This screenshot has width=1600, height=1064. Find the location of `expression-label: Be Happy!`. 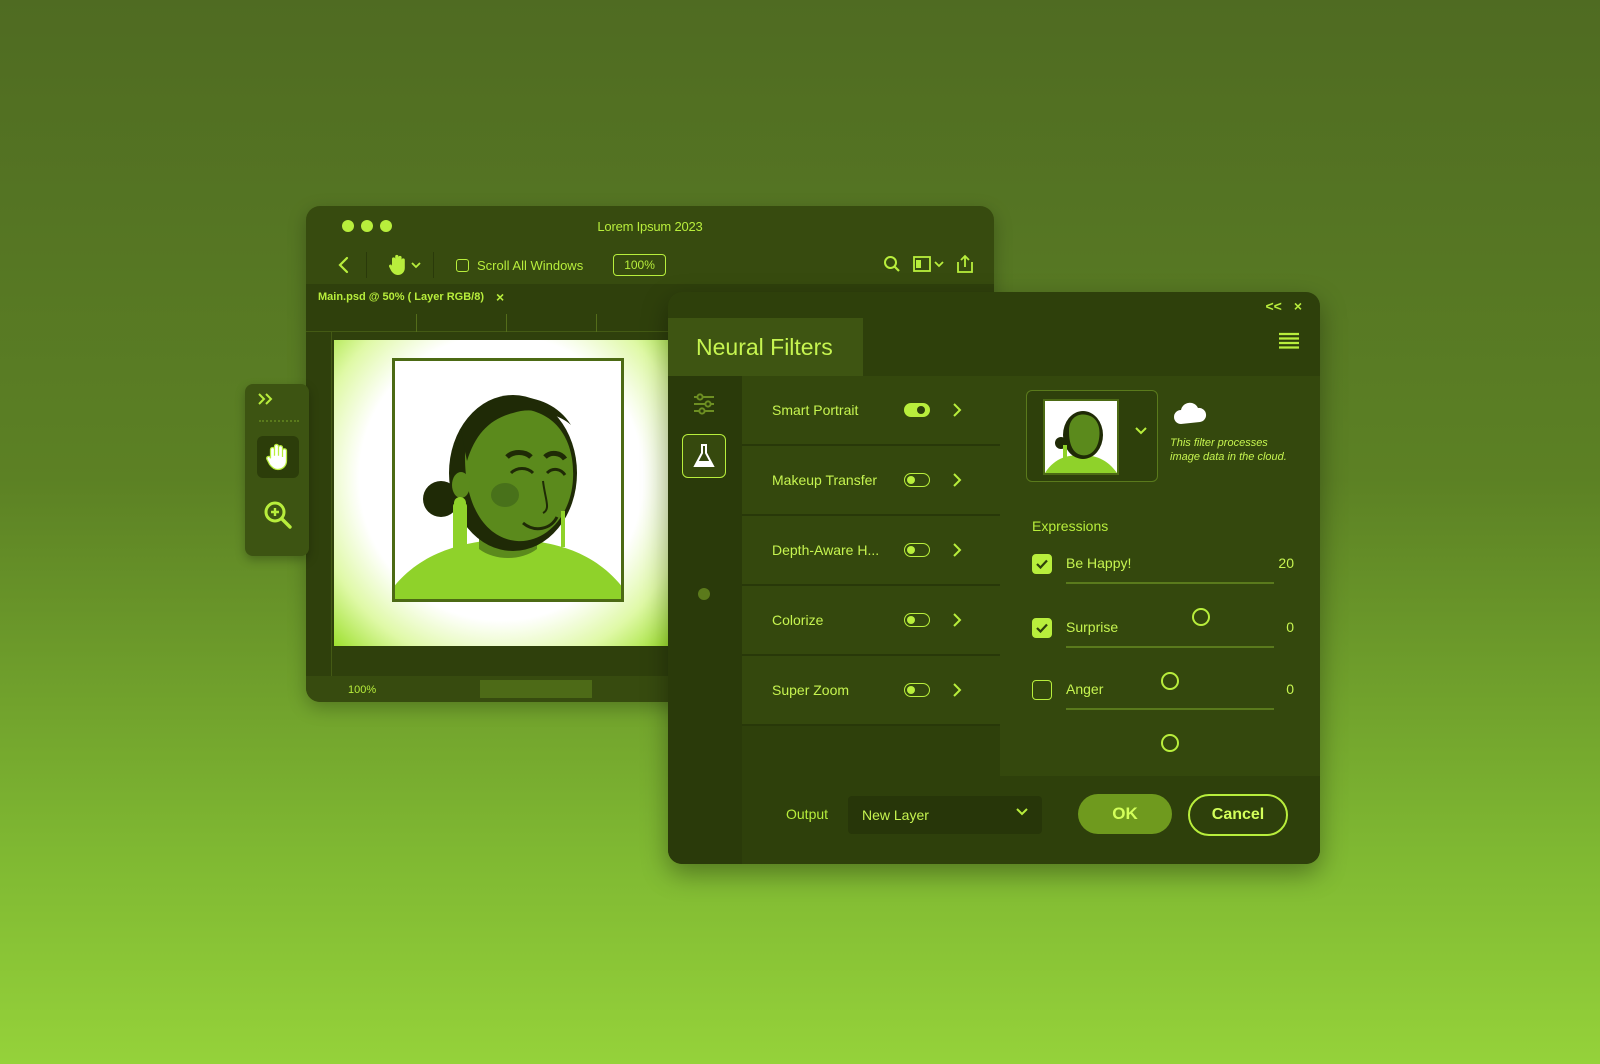

expression-label: Be Happy! is located at coordinates (1099, 563).